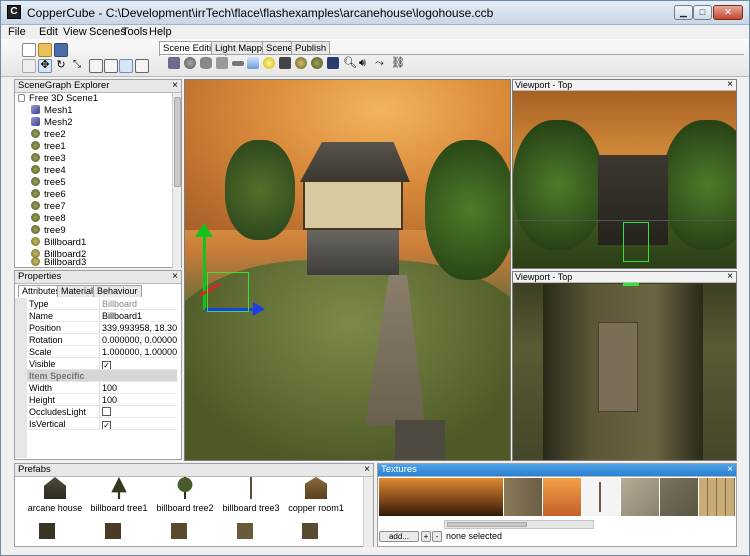 The height and width of the screenshot is (556, 750). I want to click on textures-scrollbar, so click(519, 524).